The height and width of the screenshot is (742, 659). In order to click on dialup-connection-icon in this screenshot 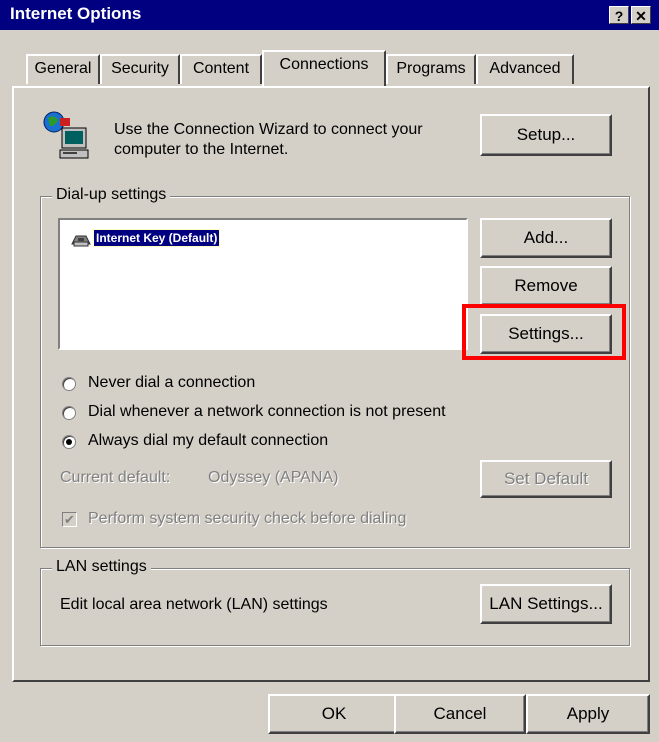, I will do `click(81, 241)`.